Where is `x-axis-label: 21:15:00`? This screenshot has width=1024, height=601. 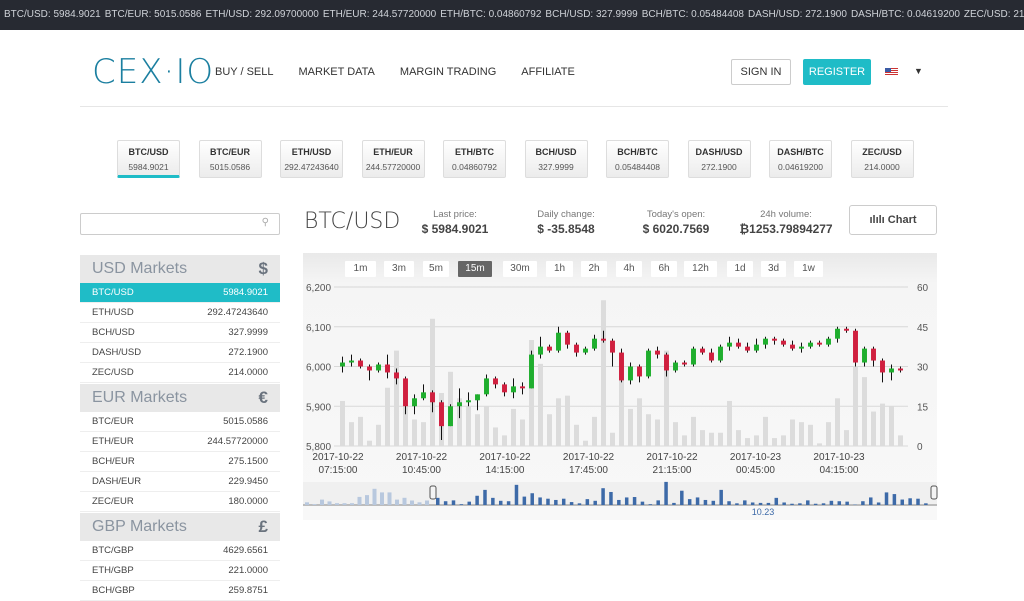
x-axis-label: 21:15:00 is located at coordinates (672, 470).